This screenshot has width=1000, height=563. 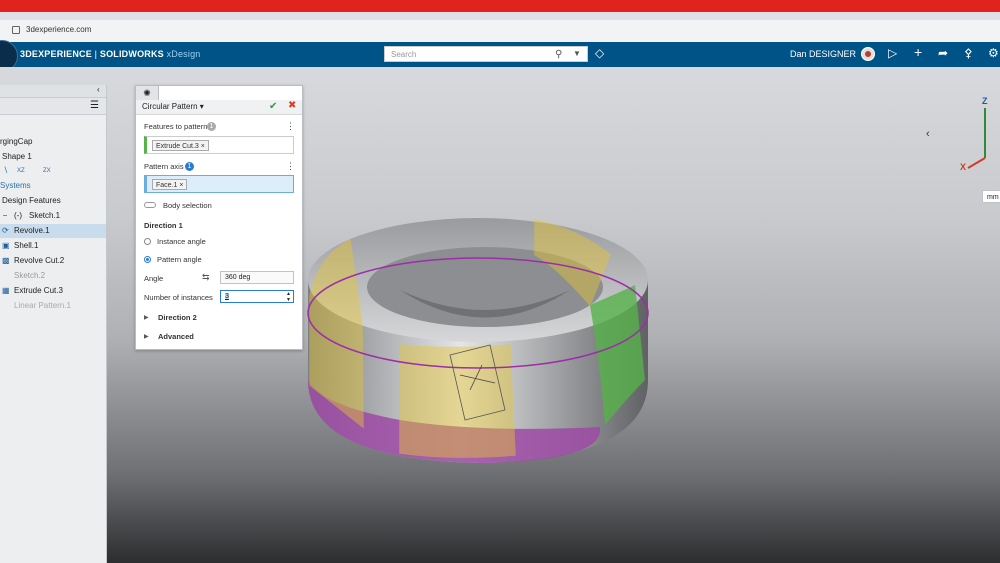 What do you see at coordinates (558, 54) in the screenshot?
I see `search-icon: ⚲` at bounding box center [558, 54].